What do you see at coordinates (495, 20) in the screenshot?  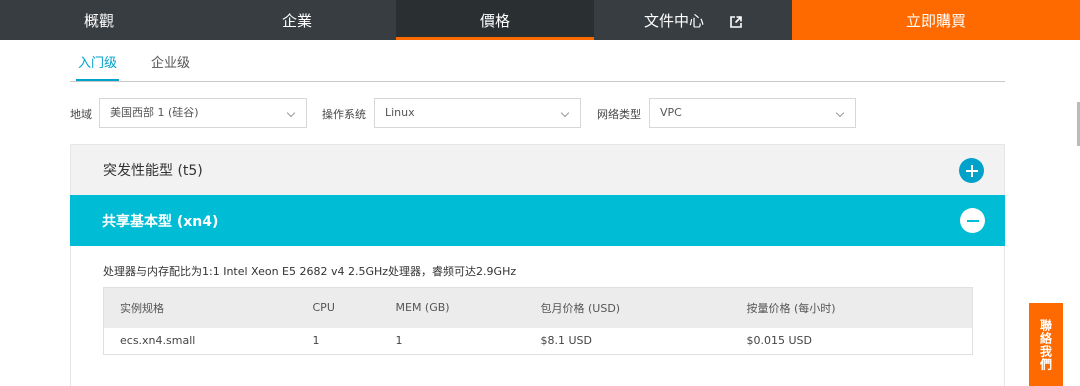 I see `nav-pricing: 價格` at bounding box center [495, 20].